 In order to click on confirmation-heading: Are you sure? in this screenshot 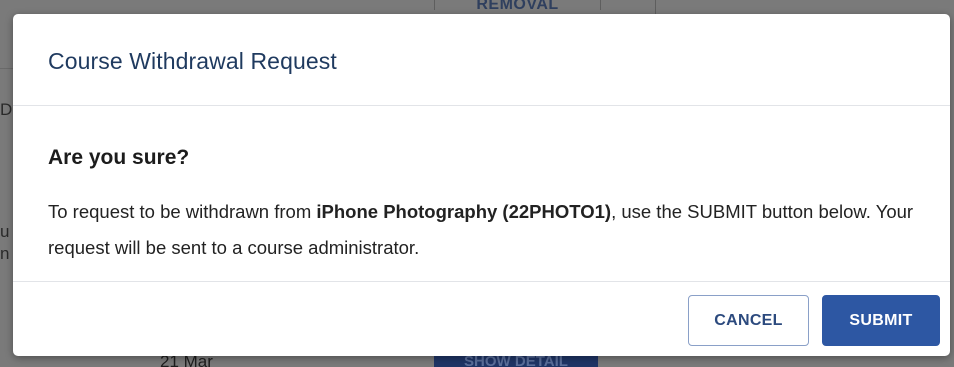, I will do `click(119, 157)`.